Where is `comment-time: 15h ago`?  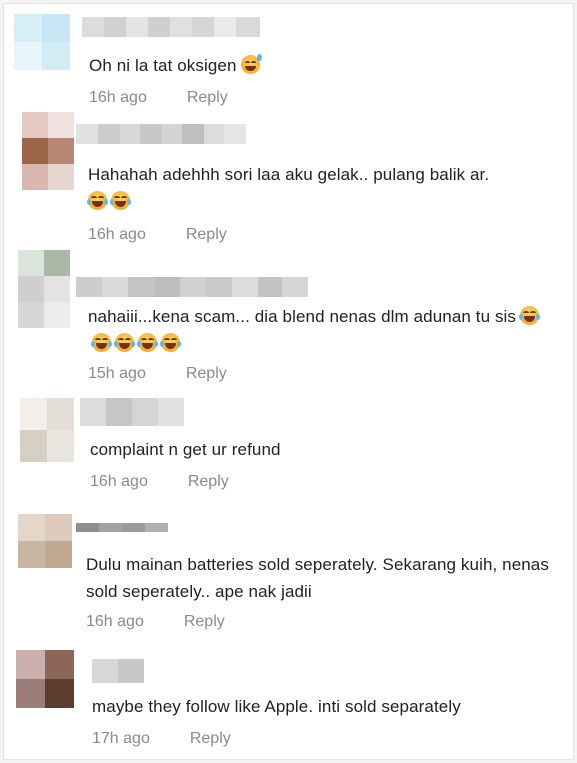
comment-time: 15h ago is located at coordinates (117, 373).